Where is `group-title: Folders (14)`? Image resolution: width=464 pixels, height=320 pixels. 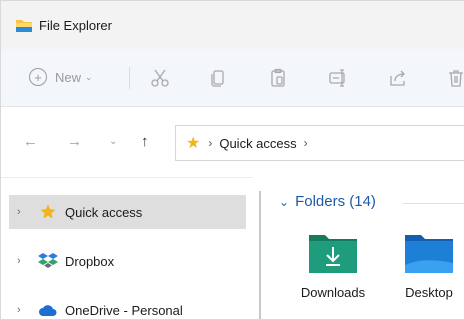
group-title: Folders (14) is located at coordinates (335, 201).